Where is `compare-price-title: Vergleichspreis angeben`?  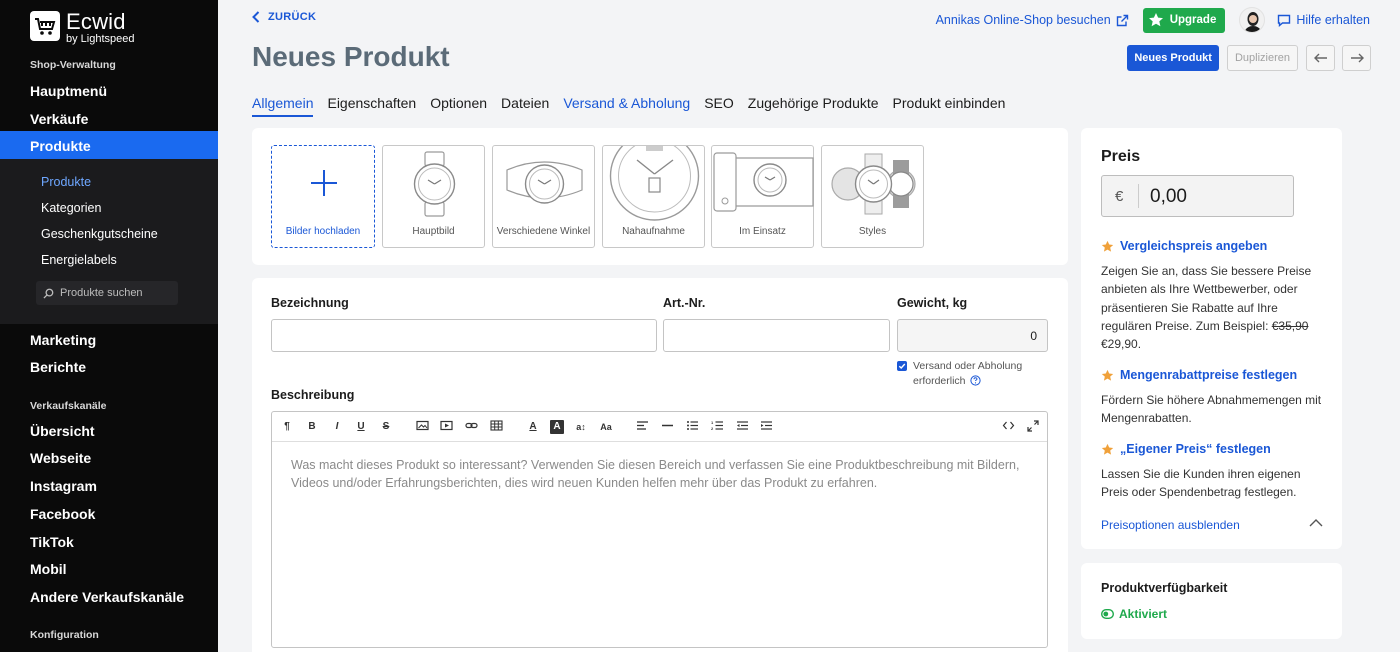
compare-price-title: Vergleichspreis angeben is located at coordinates (1194, 246).